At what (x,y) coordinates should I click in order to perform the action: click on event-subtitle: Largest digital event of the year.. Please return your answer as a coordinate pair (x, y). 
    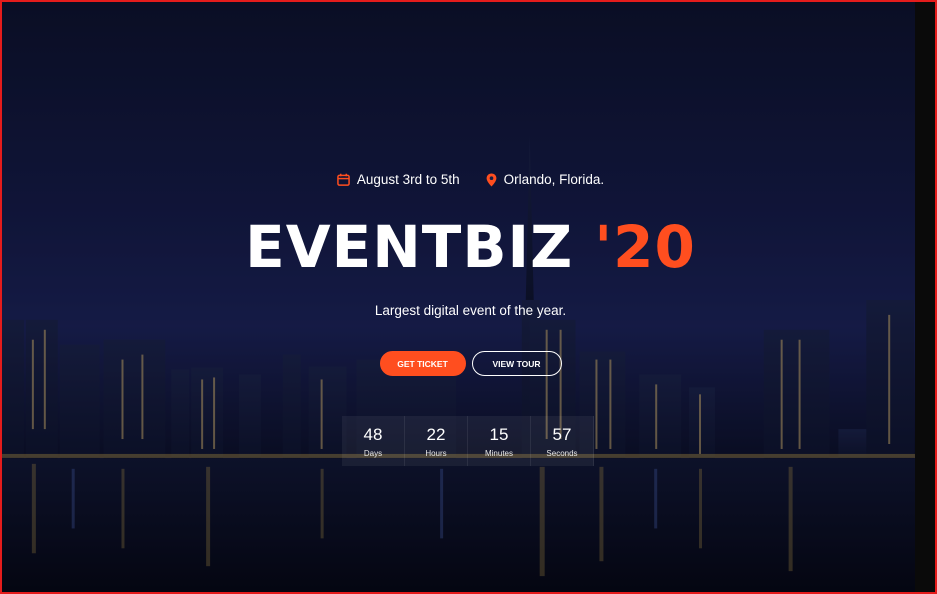
    Looking at the image, I should click on (470, 310).